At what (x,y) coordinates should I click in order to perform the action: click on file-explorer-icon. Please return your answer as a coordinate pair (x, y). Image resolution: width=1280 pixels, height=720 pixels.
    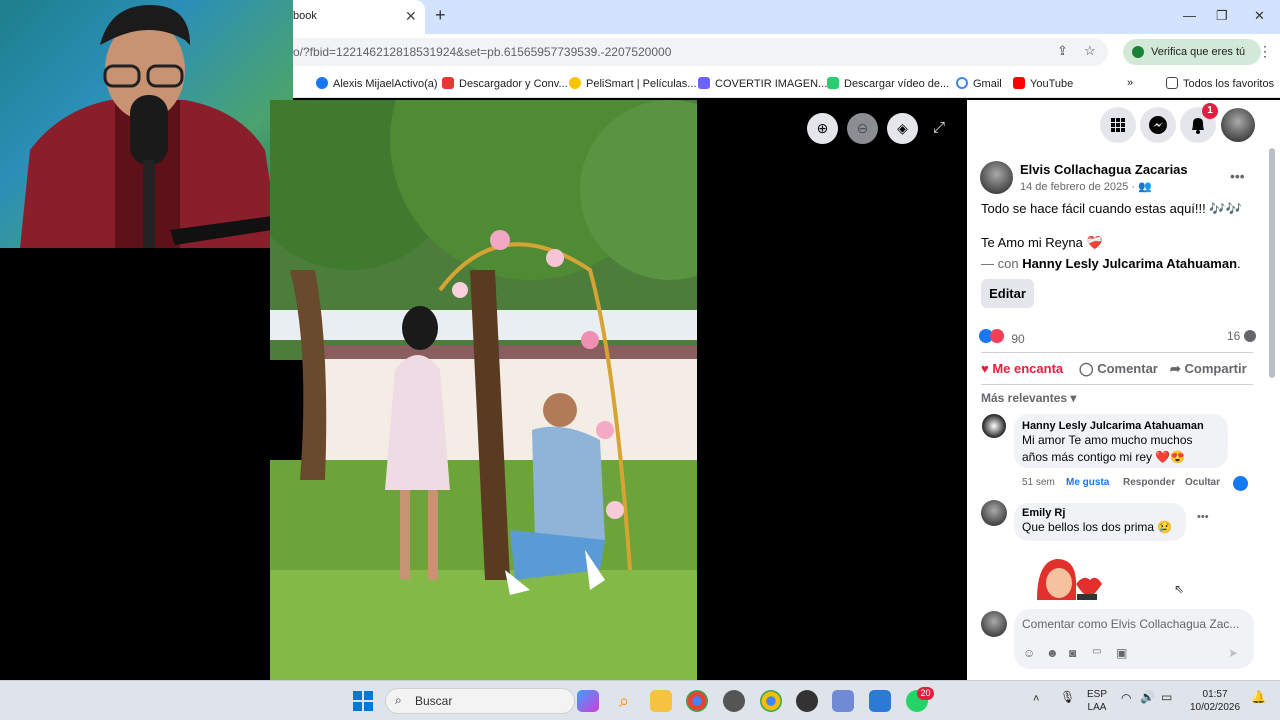
    Looking at the image, I should click on (661, 701).